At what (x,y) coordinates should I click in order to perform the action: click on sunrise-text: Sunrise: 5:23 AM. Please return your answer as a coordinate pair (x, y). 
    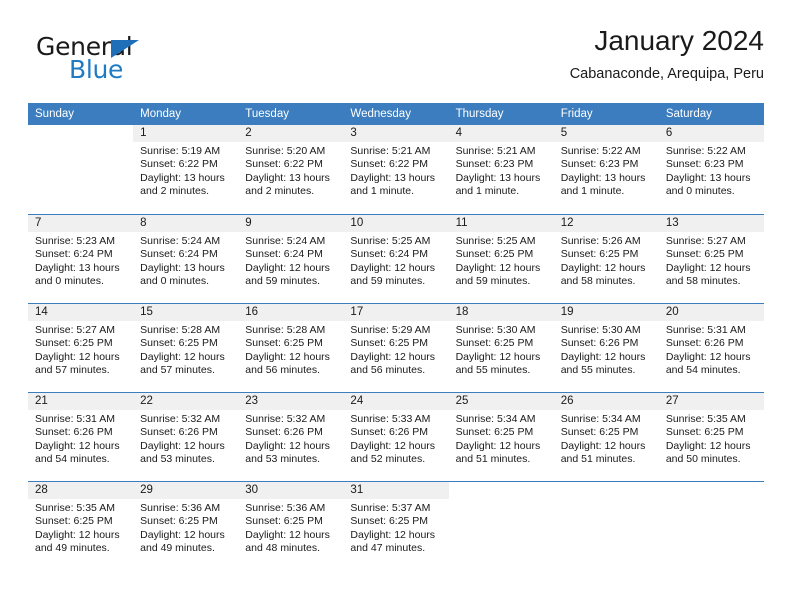
    Looking at the image, I should click on (75, 241).